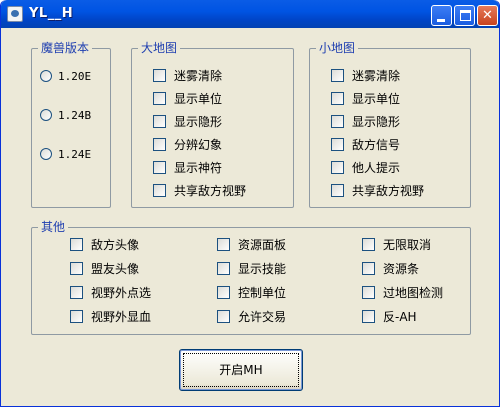 This screenshot has height=407, width=500. Describe the element at coordinates (251, 317) in the screenshot. I see `other-option: 允许交易` at that location.